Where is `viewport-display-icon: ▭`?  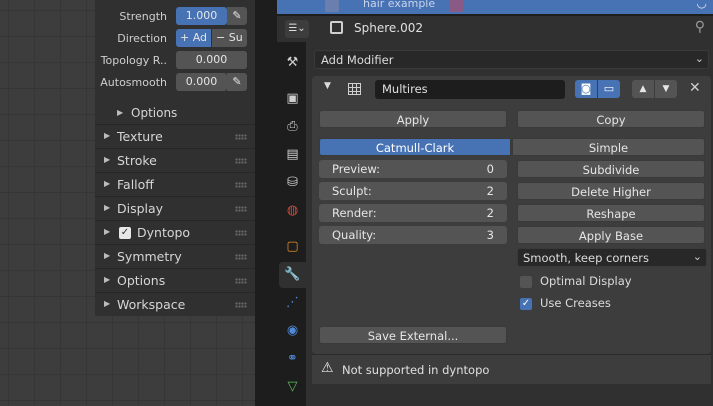
viewport-display-icon: ▭ is located at coordinates (609, 89).